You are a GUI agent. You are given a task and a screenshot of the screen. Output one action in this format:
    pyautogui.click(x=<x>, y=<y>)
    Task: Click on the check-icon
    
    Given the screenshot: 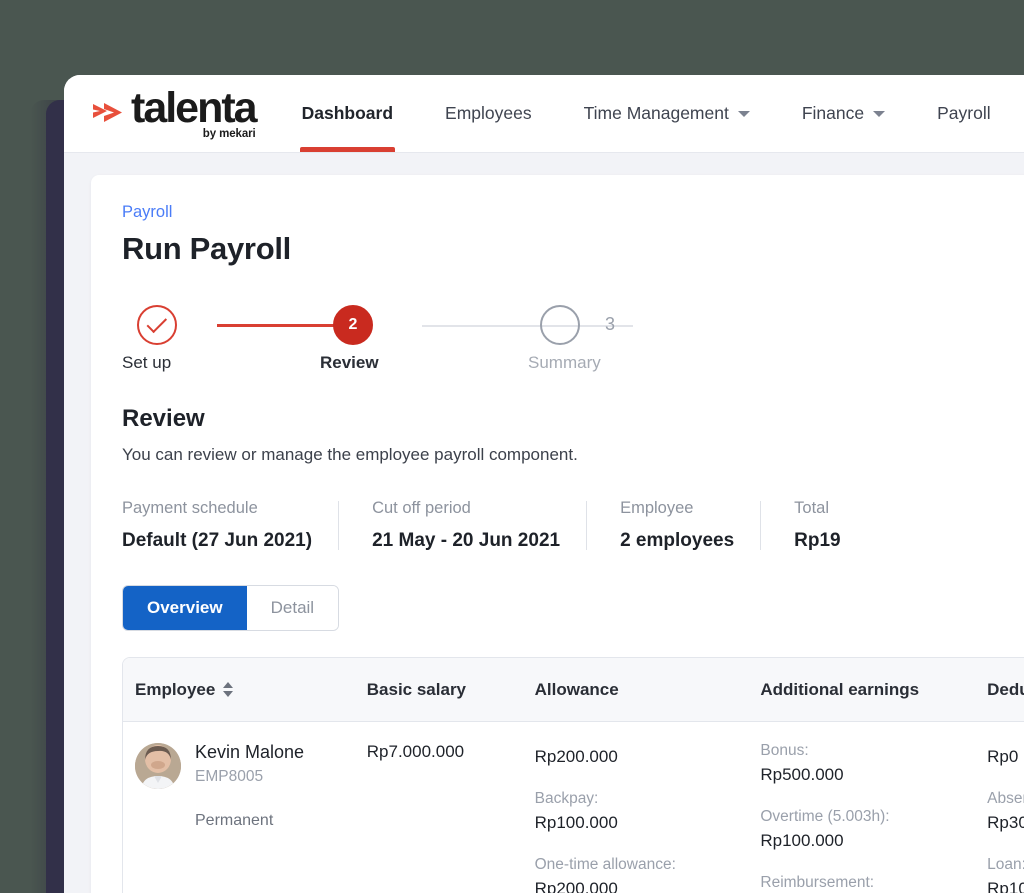 What is the action you would take?
    pyautogui.click(x=156, y=323)
    